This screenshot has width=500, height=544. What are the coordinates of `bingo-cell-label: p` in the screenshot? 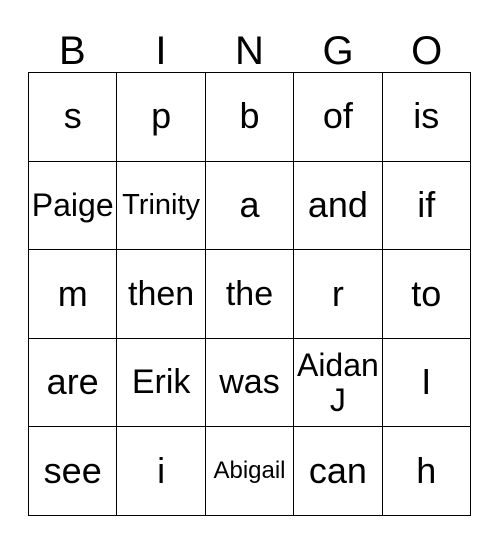 It's located at (161, 116).